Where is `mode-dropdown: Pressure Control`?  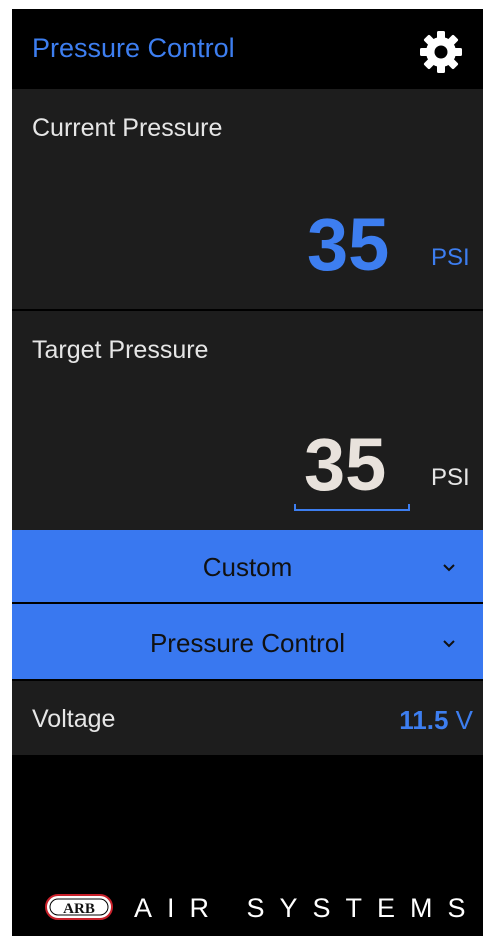 mode-dropdown: Pressure Control is located at coordinates (247, 641).